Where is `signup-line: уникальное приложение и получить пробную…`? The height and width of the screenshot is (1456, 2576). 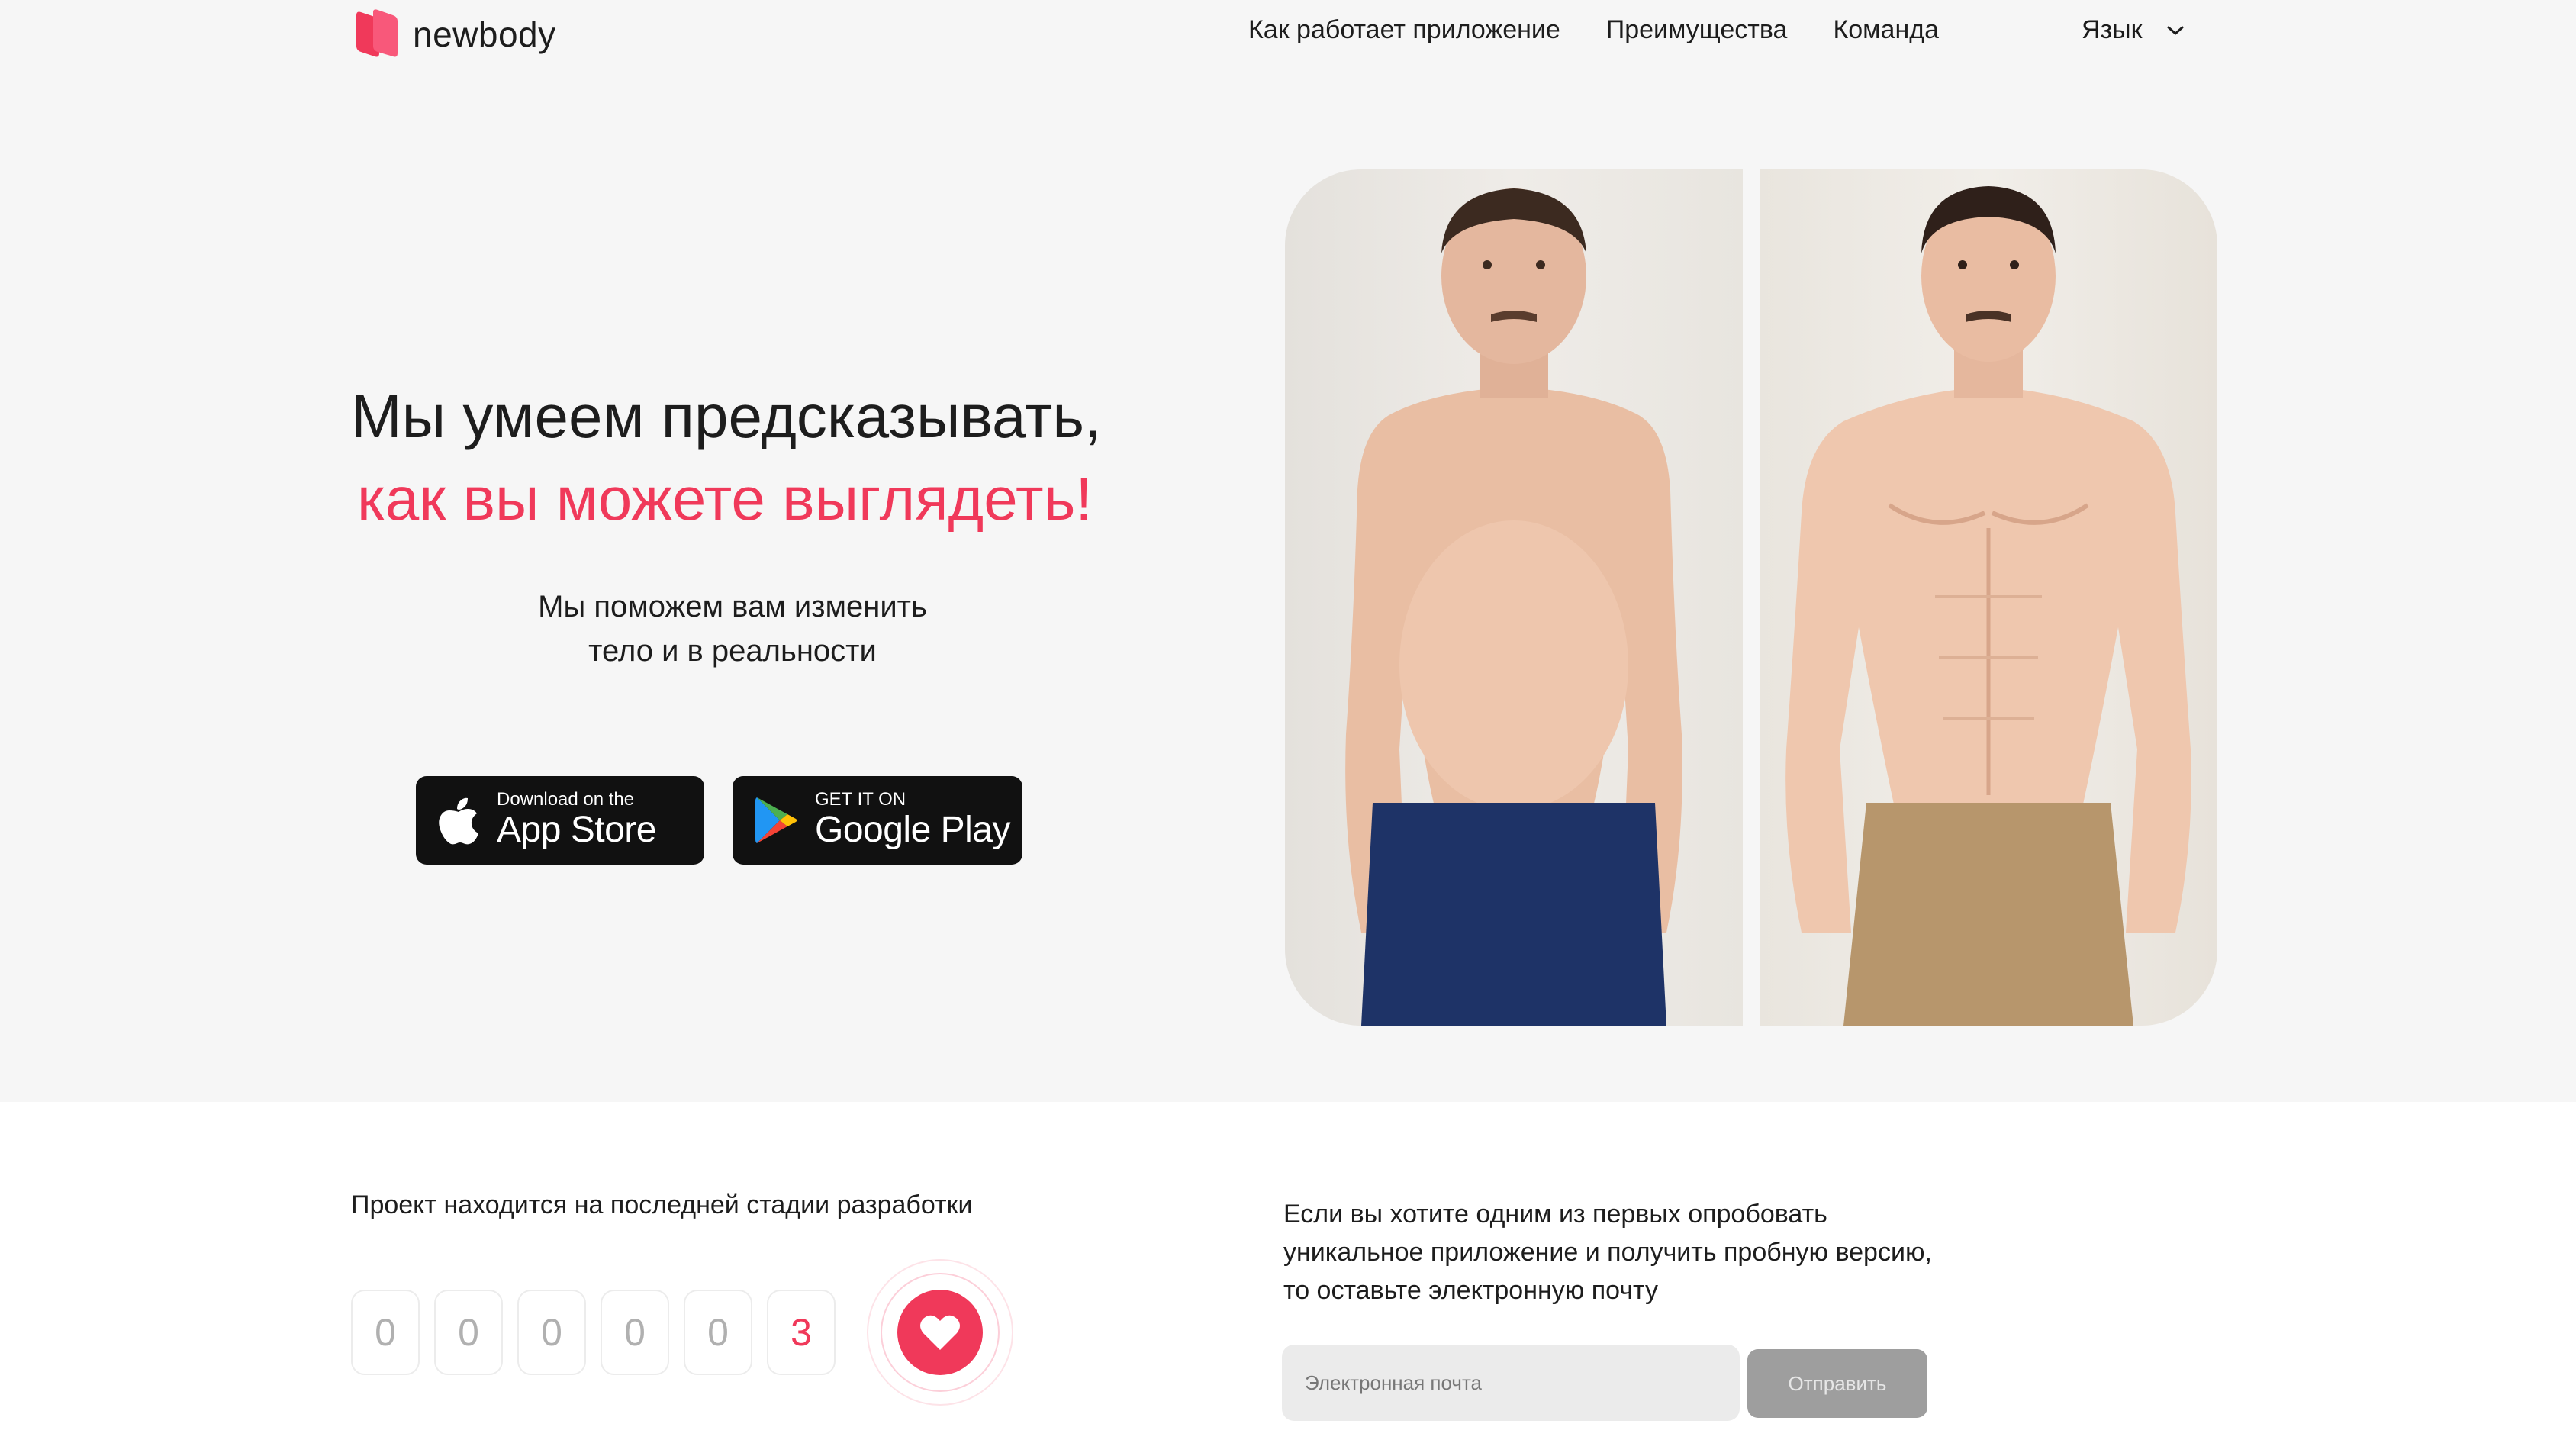
signup-line: уникальное приложение и получить пробную… is located at coordinates (1607, 1252).